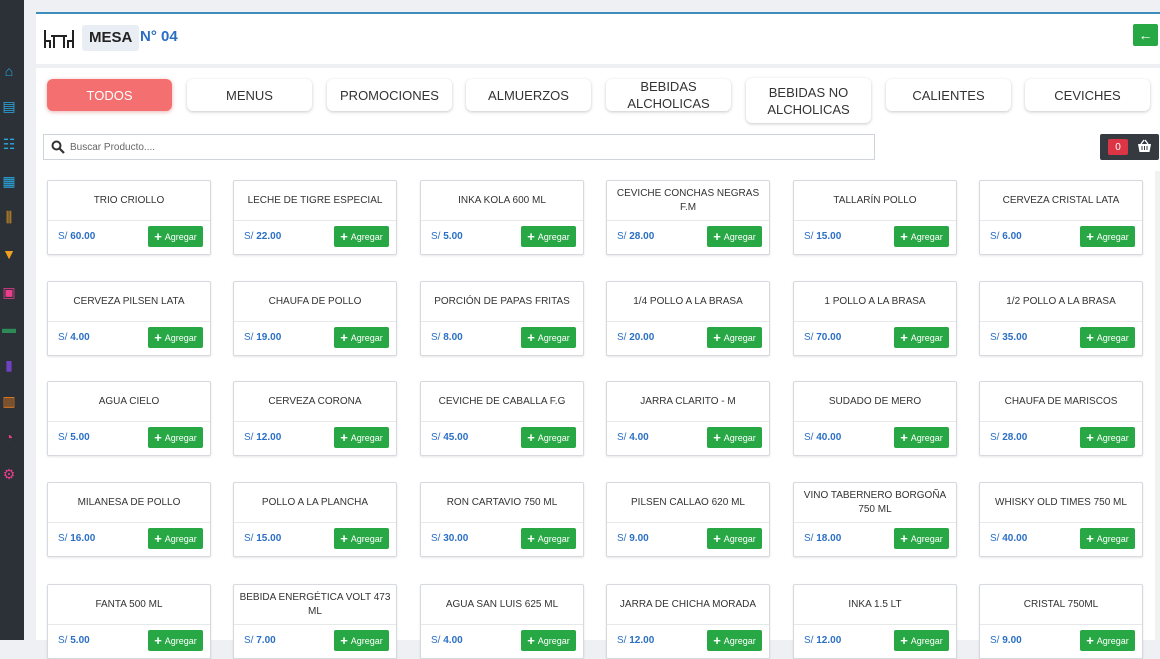  I want to click on category-tab-ceviches: CEVICHES, so click(1087, 95).